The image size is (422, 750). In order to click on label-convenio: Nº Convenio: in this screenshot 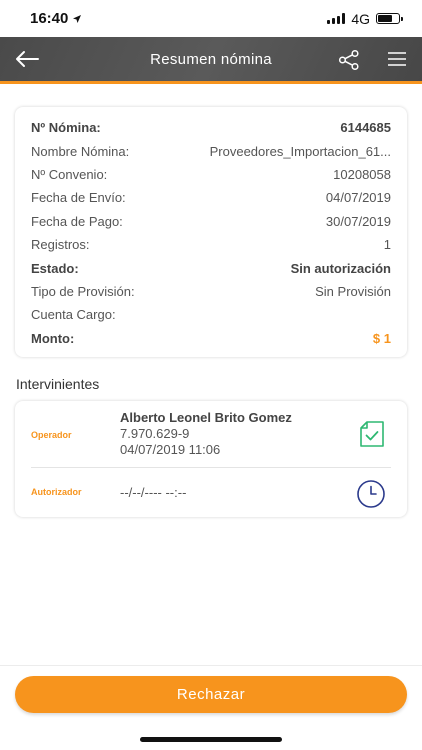, I will do `click(69, 174)`.